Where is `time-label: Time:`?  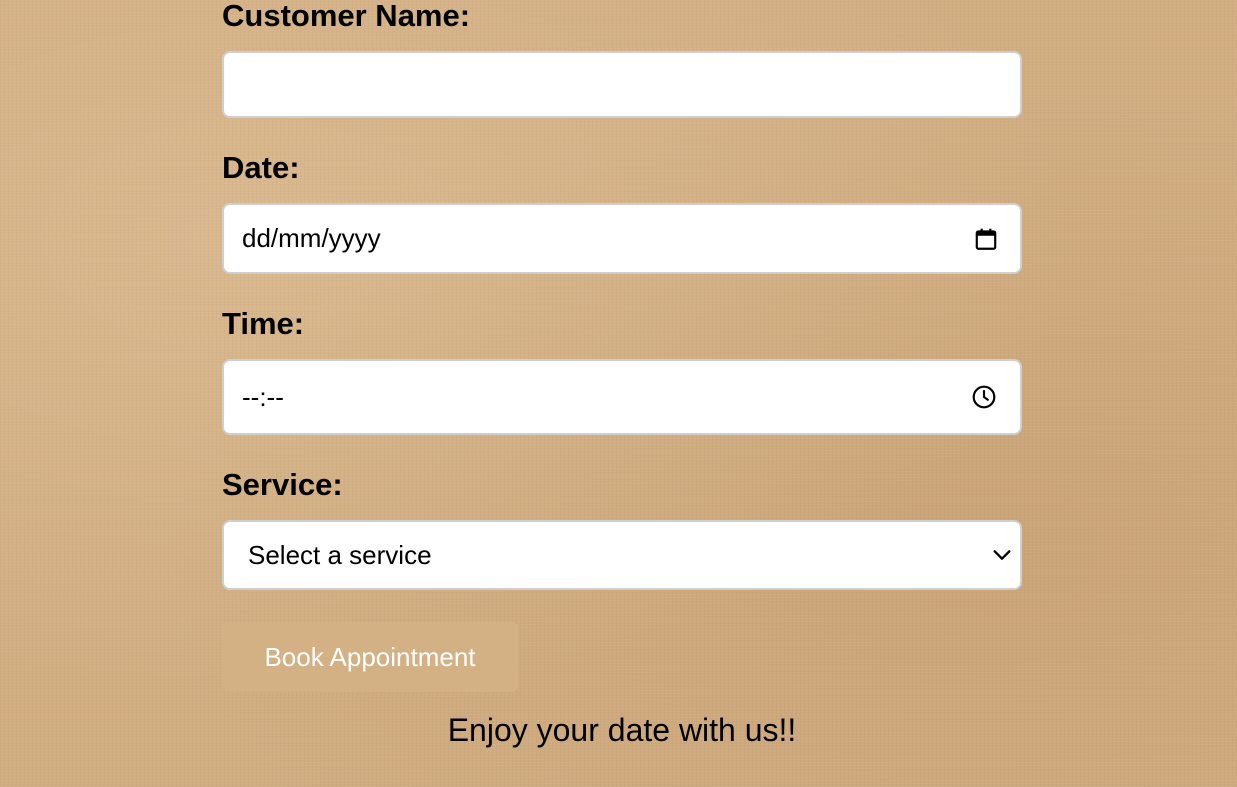 time-label: Time: is located at coordinates (263, 323).